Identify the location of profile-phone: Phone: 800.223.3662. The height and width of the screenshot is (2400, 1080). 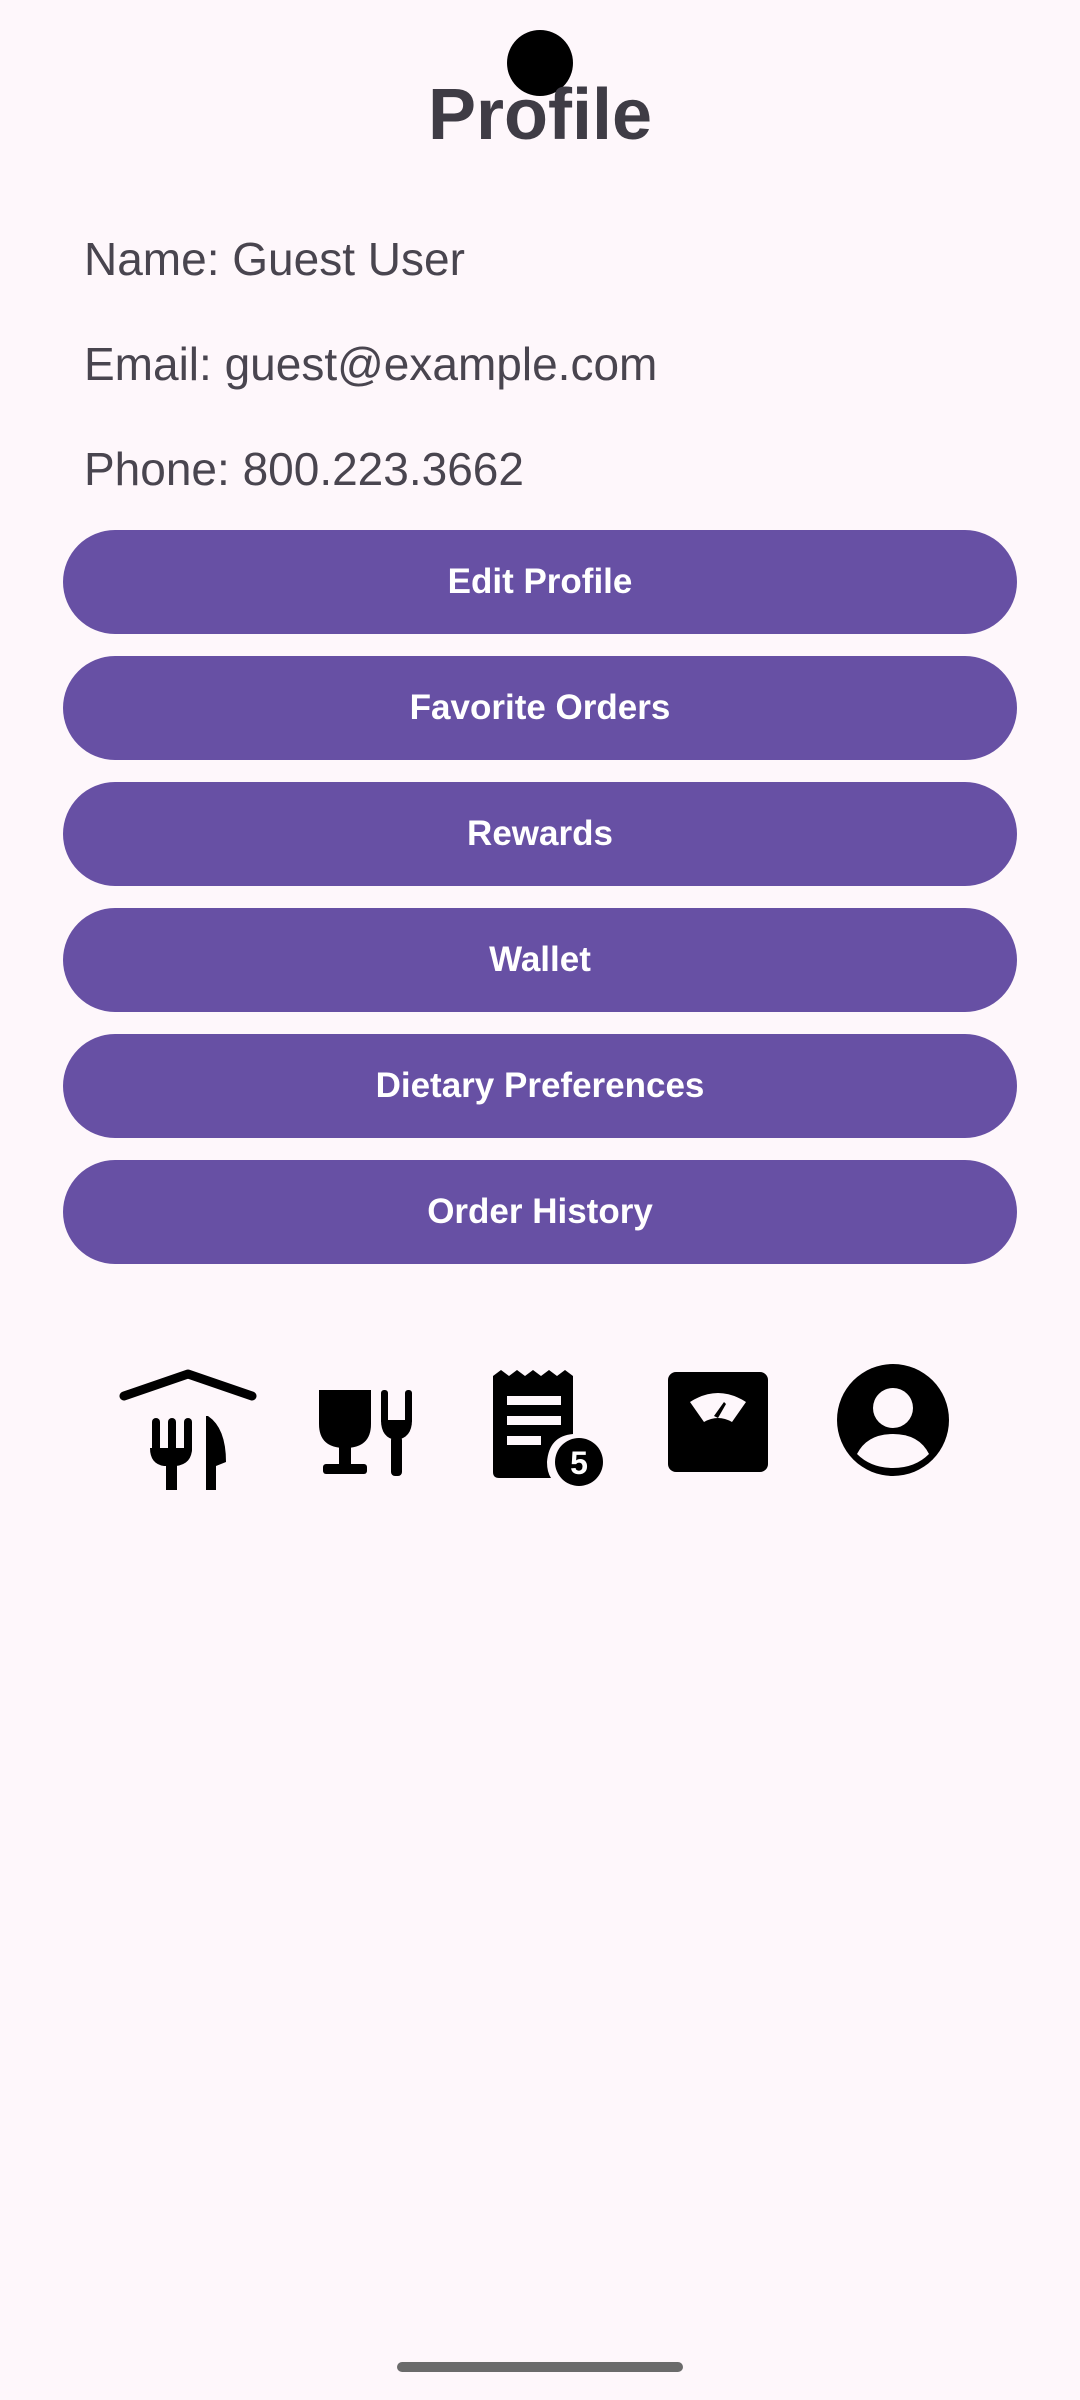
(304, 469).